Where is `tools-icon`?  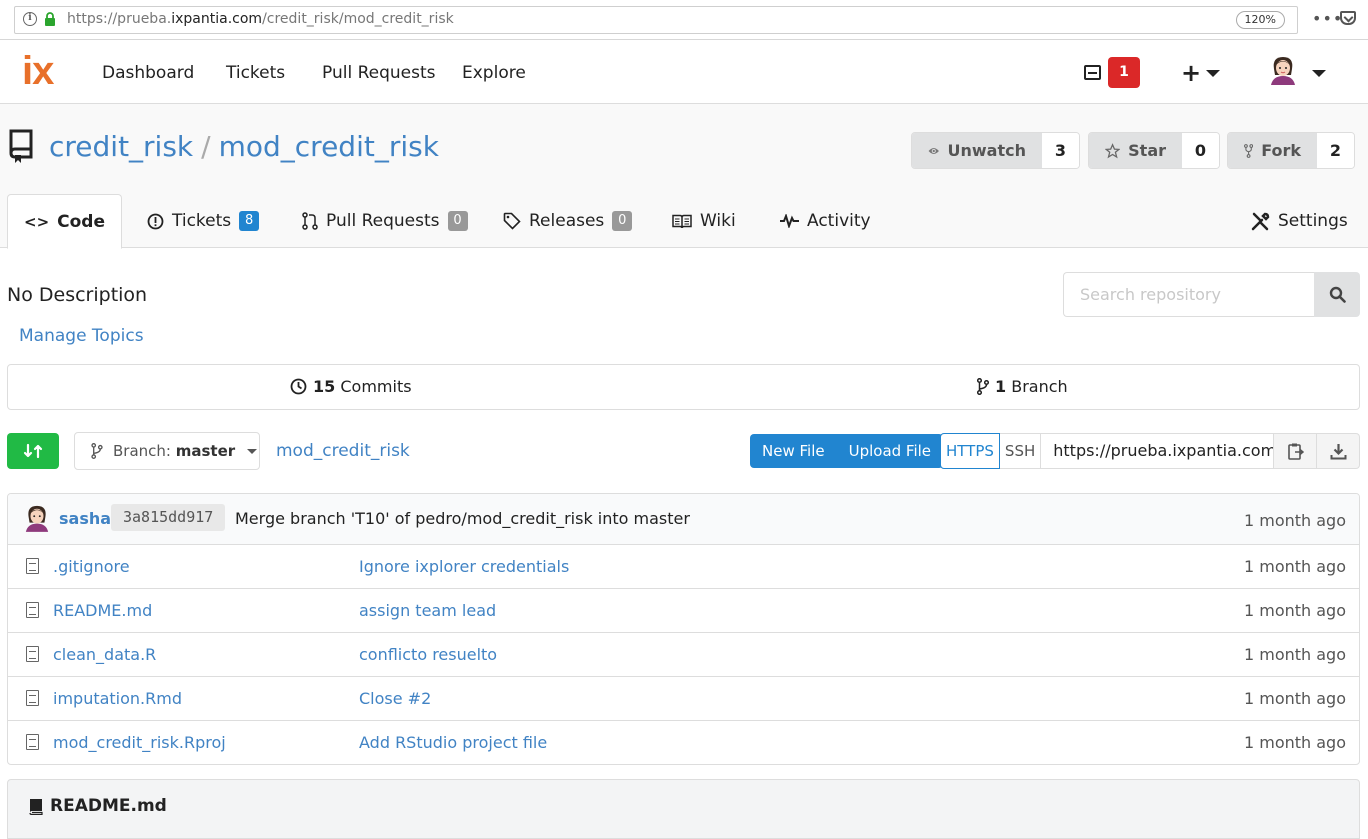 tools-icon is located at coordinates (1260, 221).